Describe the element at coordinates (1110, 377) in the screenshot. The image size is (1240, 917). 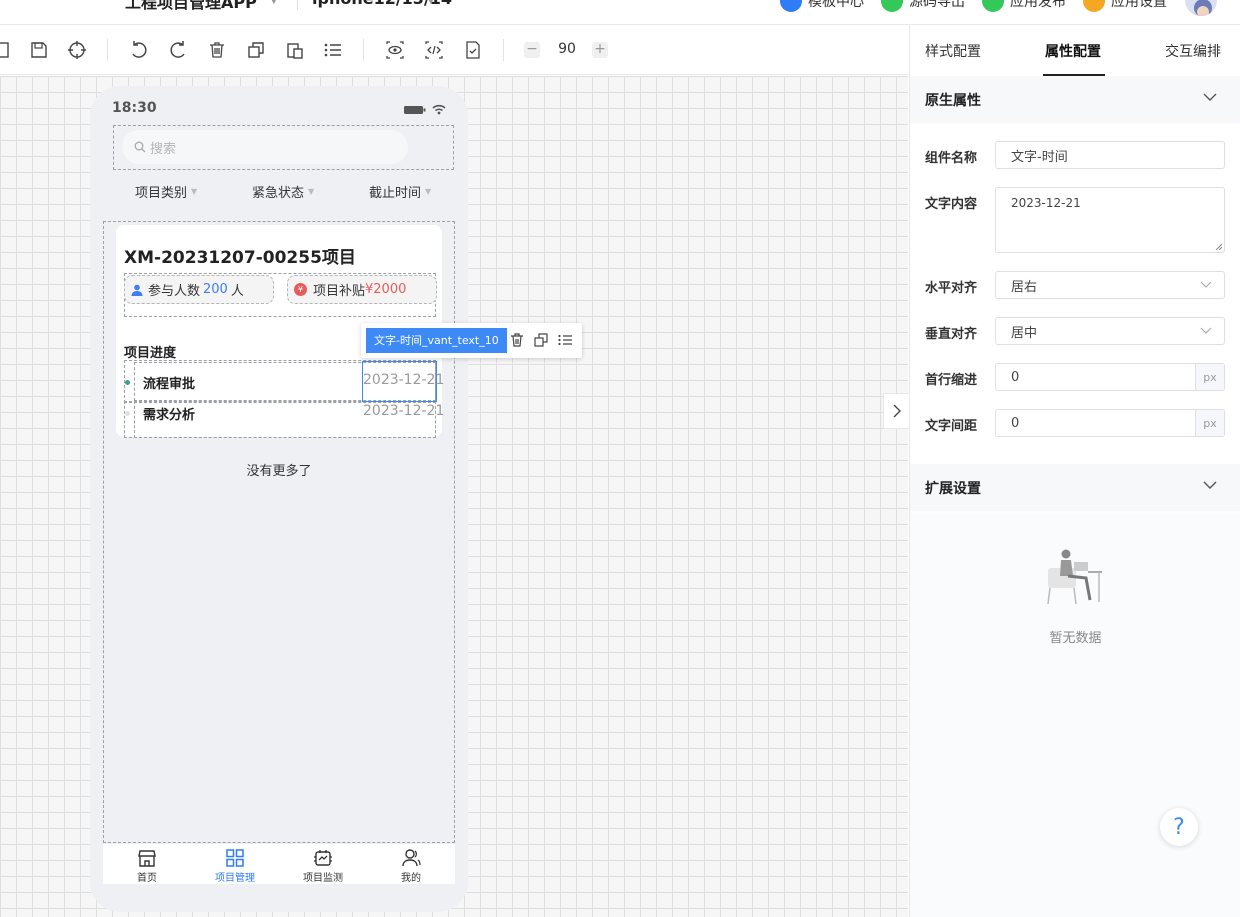
I see `first-line-indent-input: 0 px` at that location.